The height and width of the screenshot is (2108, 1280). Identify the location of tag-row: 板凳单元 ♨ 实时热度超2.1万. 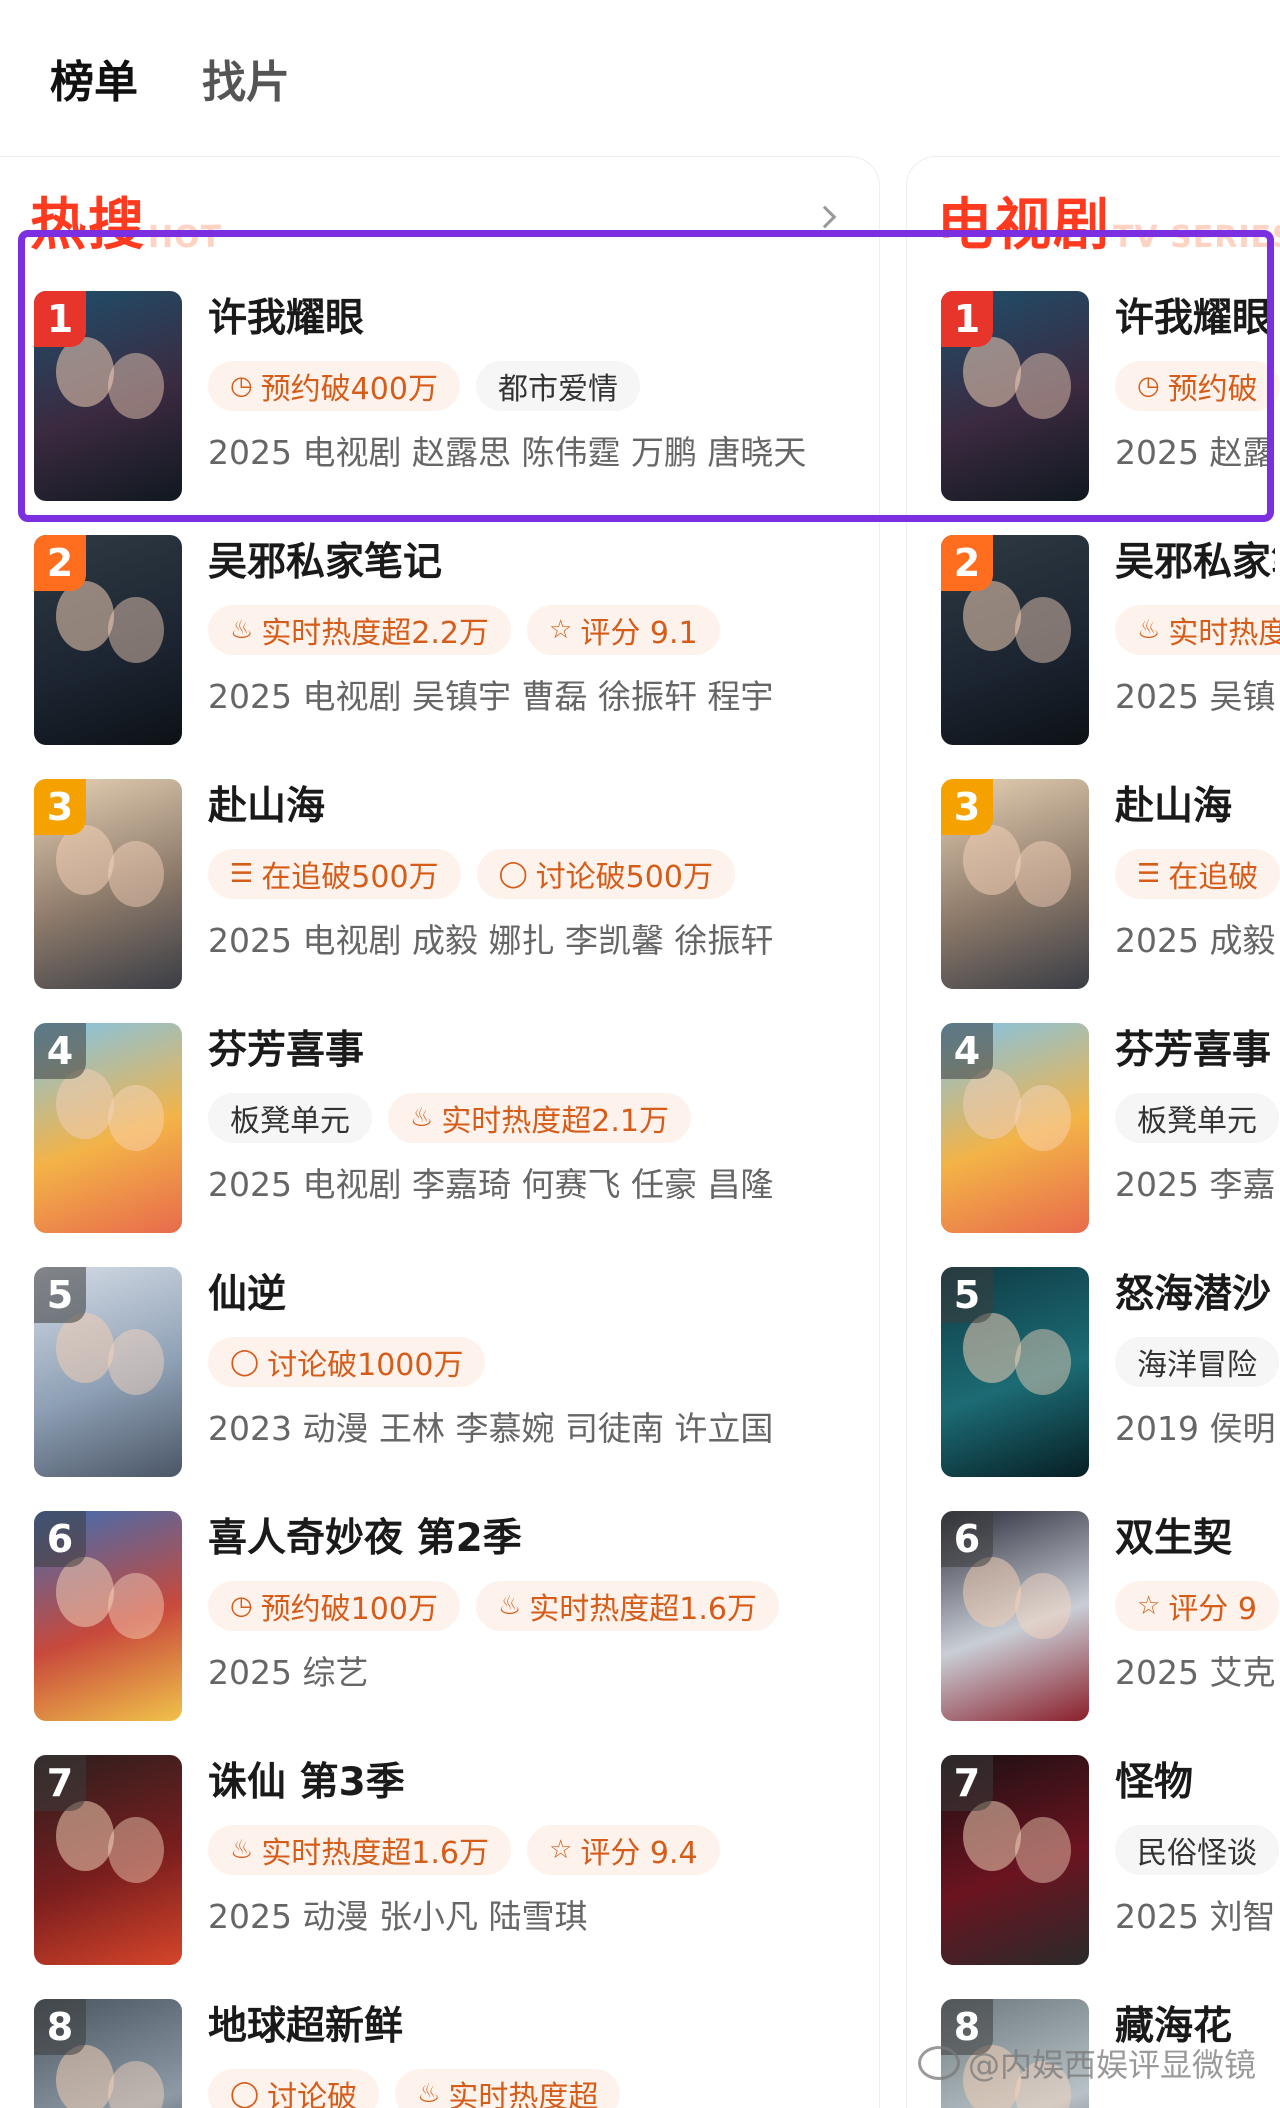
(543, 1118).